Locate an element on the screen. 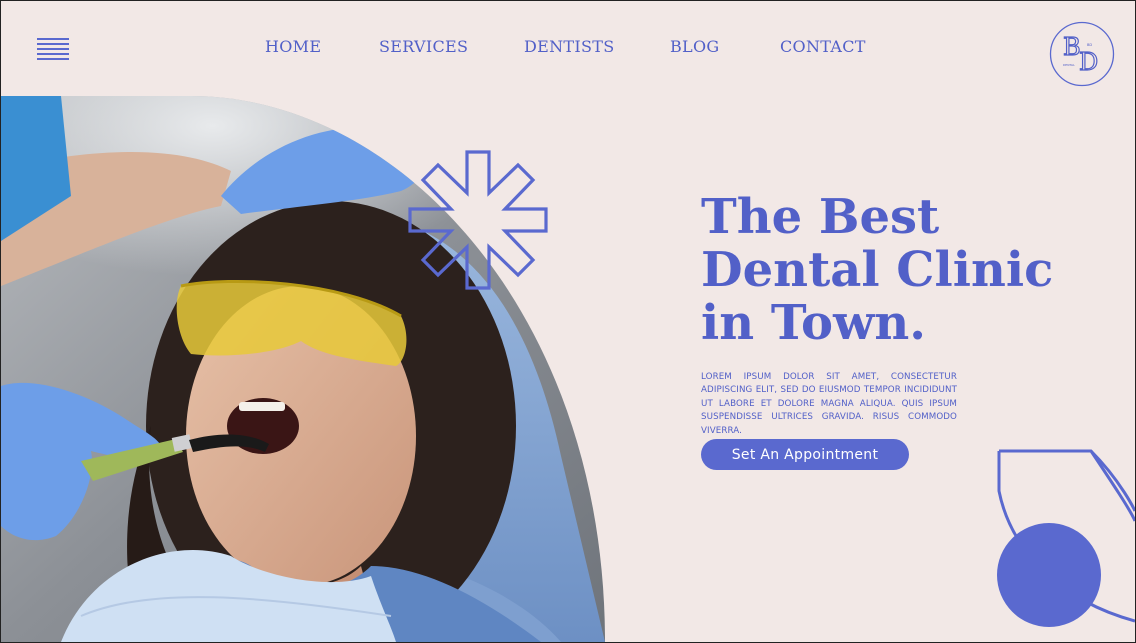 The height and width of the screenshot is (643, 1136). main-nav: HOME SERVICES DENTISTS BLOG CONTACT is located at coordinates (568, 49).